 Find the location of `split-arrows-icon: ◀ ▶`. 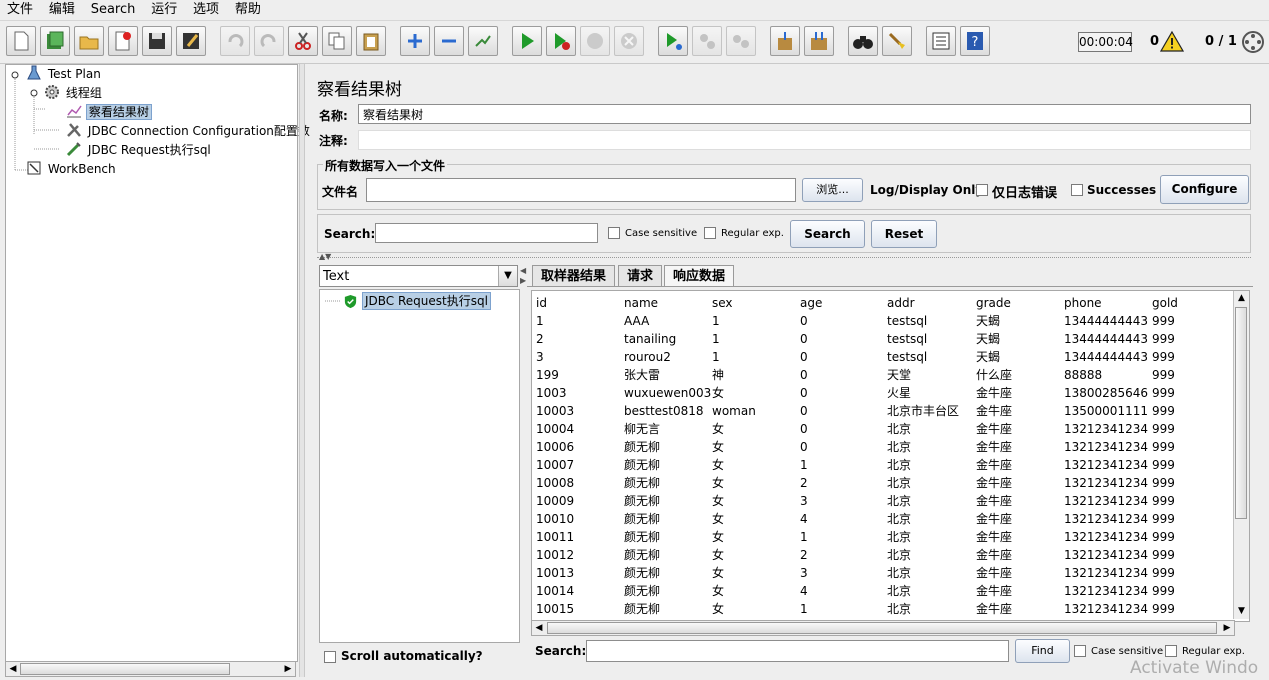

split-arrows-icon: ◀ ▶ is located at coordinates (523, 276).